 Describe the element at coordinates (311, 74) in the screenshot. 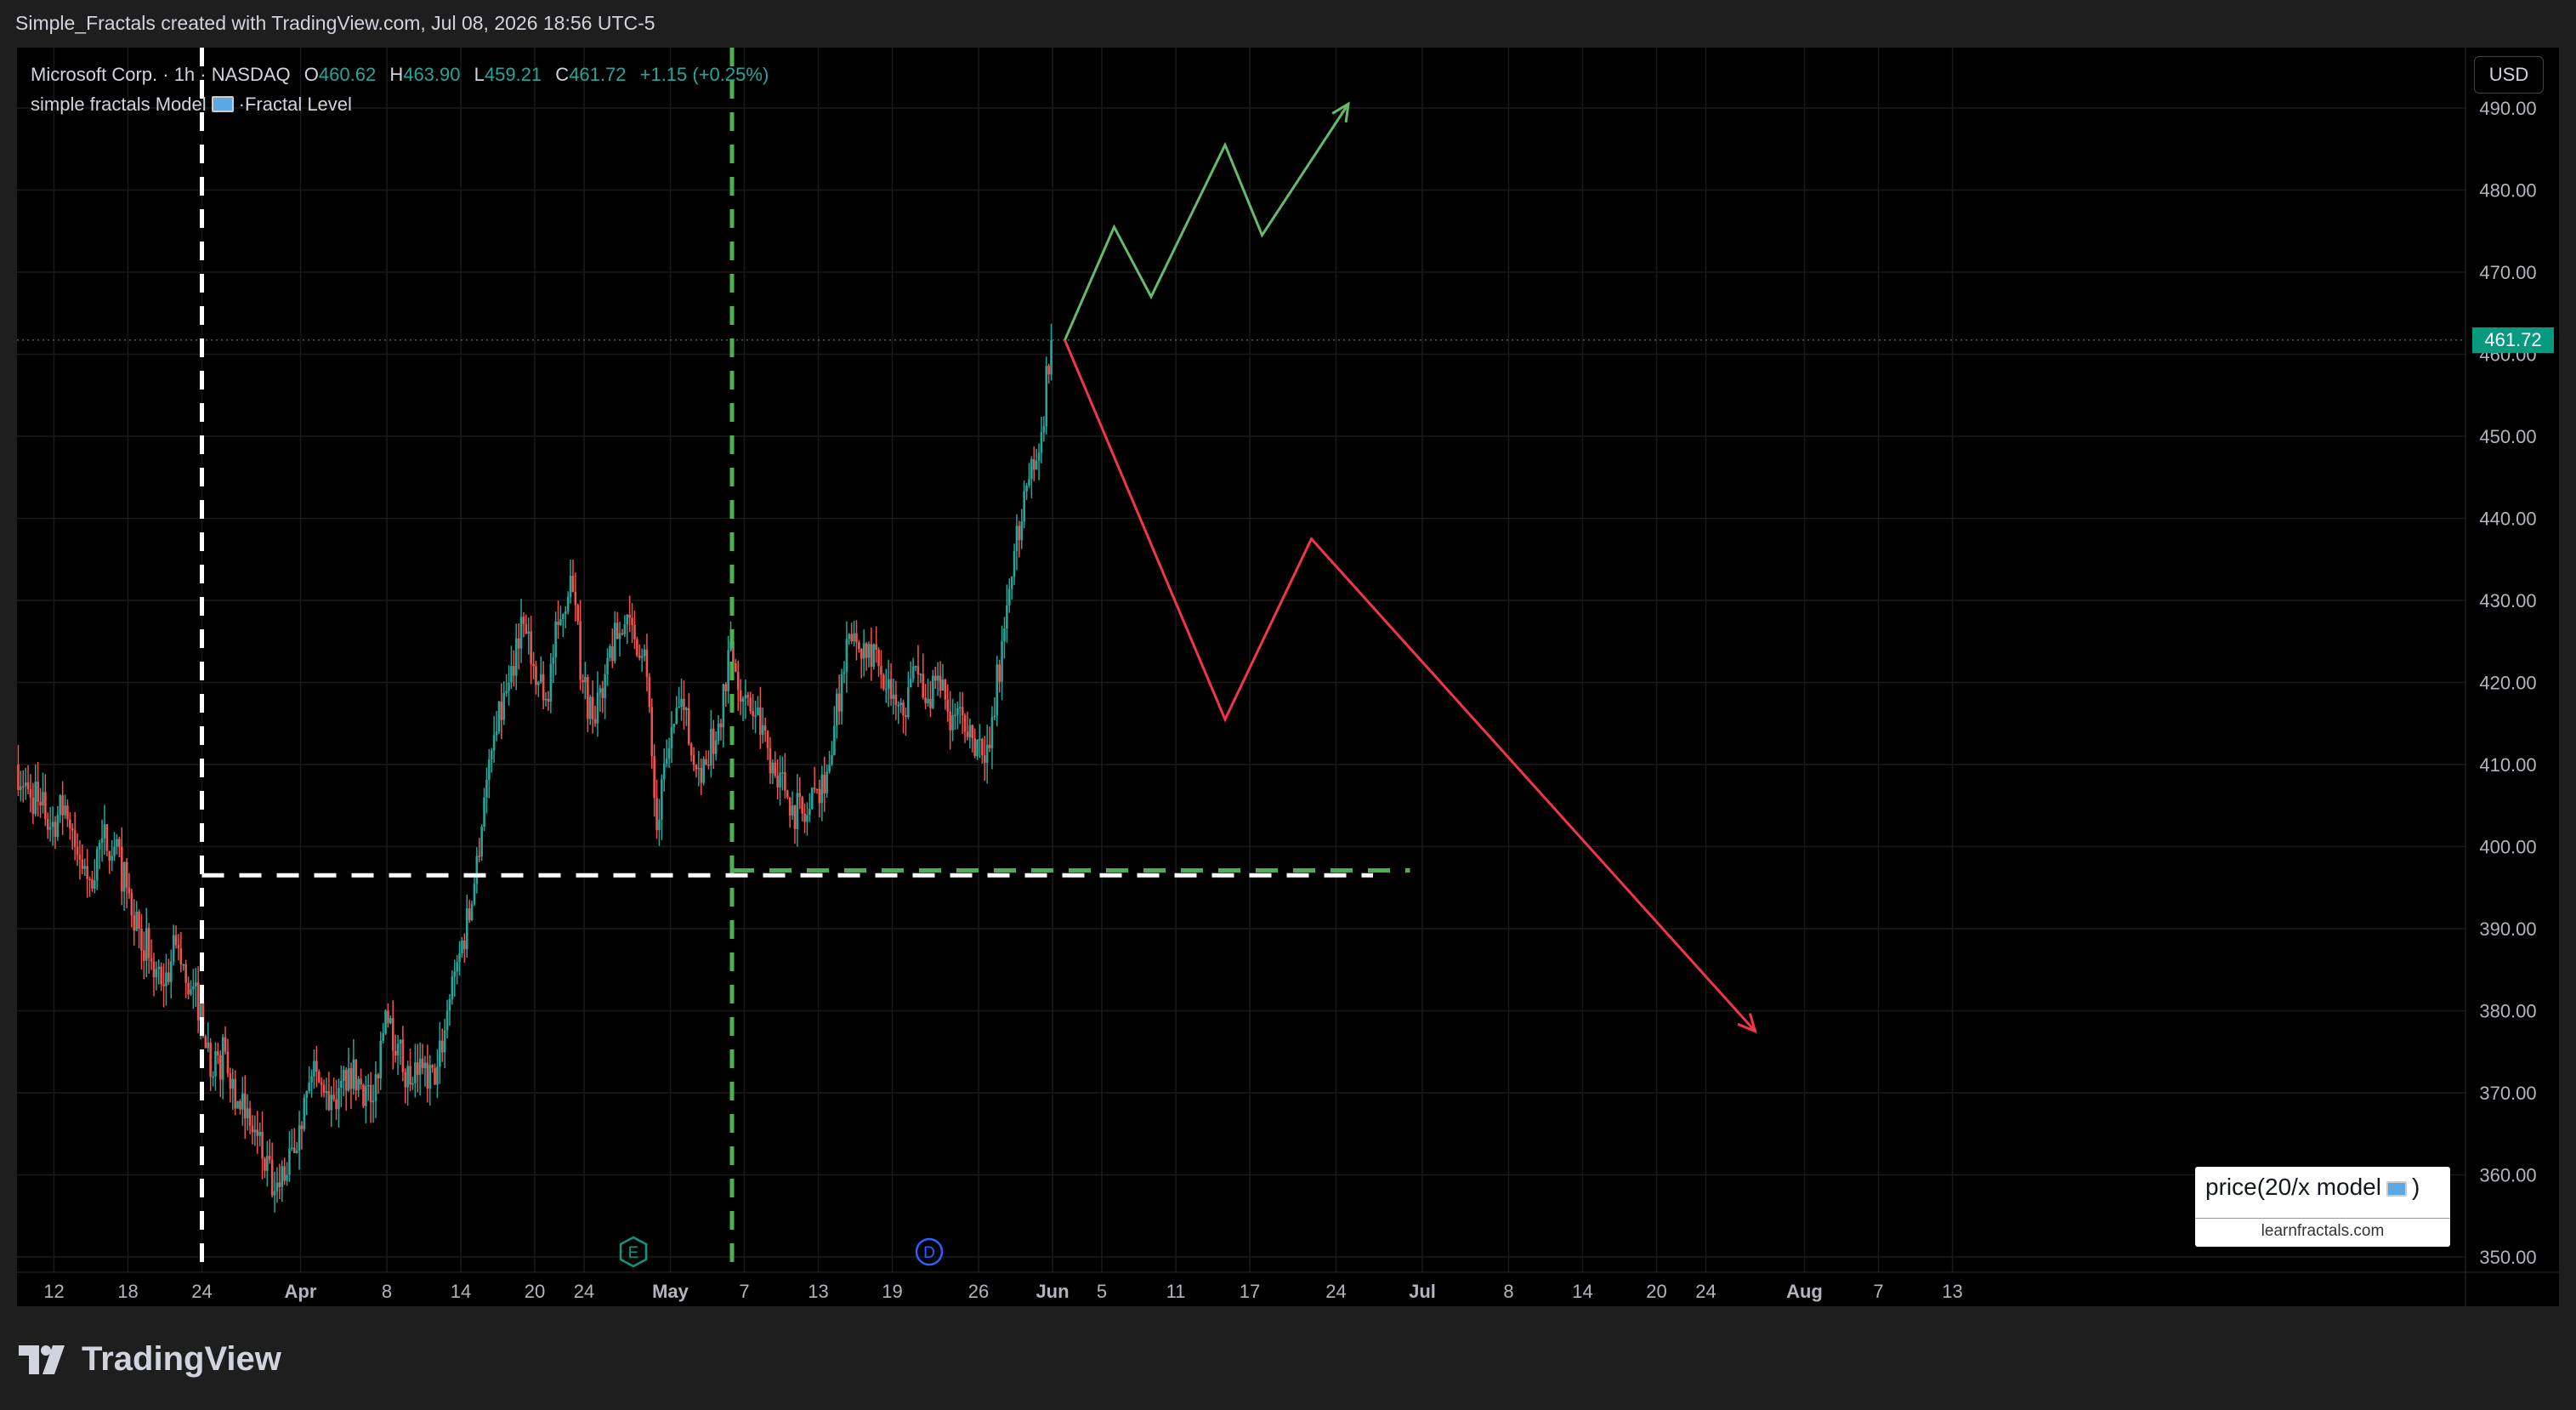

I see `open-label: O` at that location.